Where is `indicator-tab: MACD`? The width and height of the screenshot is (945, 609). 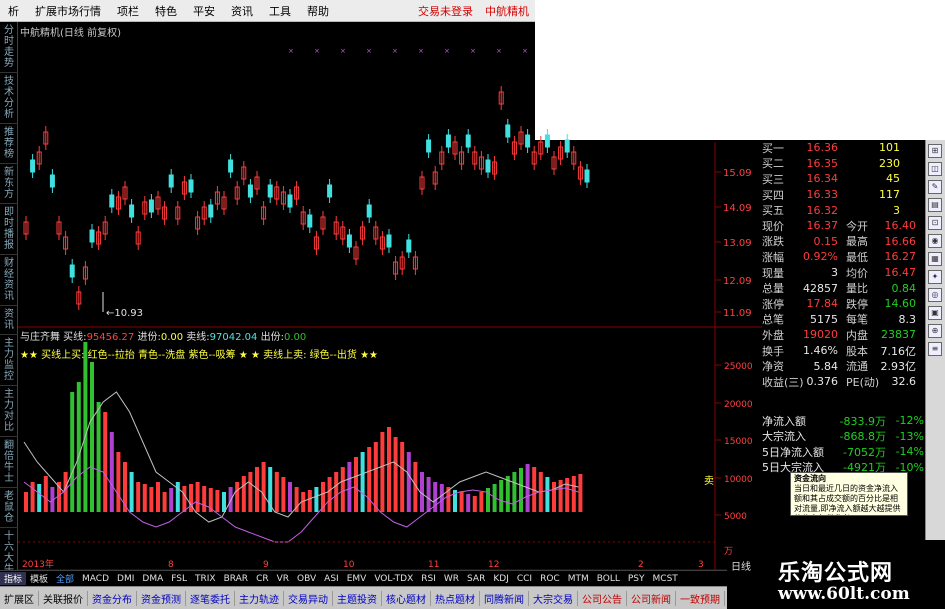
indicator-tab: MACD is located at coordinates (95, 579).